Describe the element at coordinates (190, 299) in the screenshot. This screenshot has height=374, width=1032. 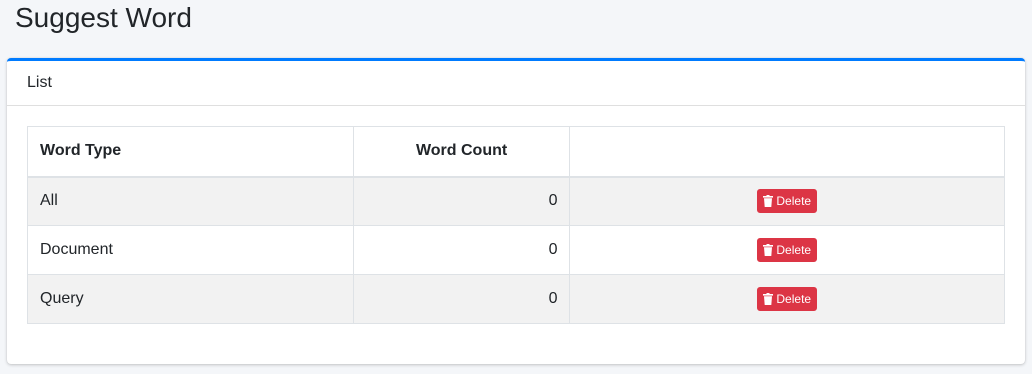
I see `cell-word-type: Query` at that location.